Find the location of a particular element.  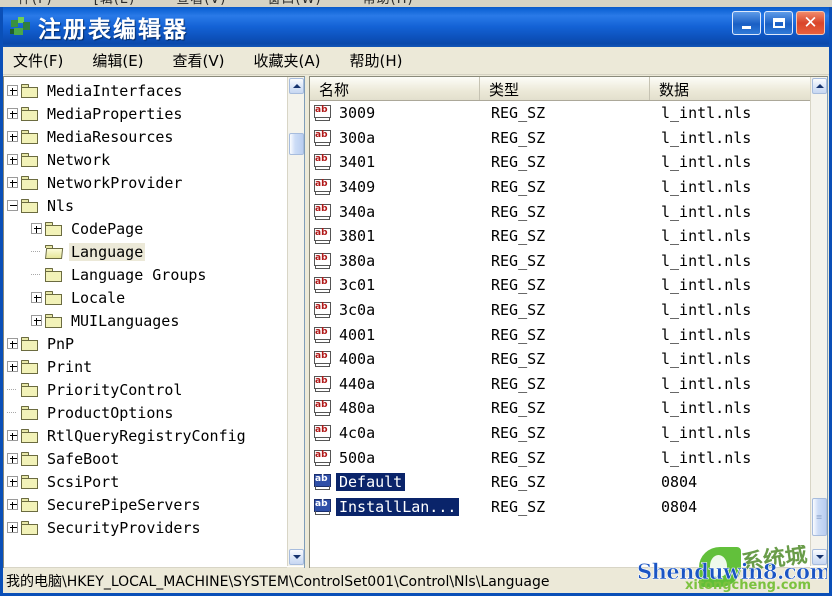

tree-node-print: Print is located at coordinates (145, 366).